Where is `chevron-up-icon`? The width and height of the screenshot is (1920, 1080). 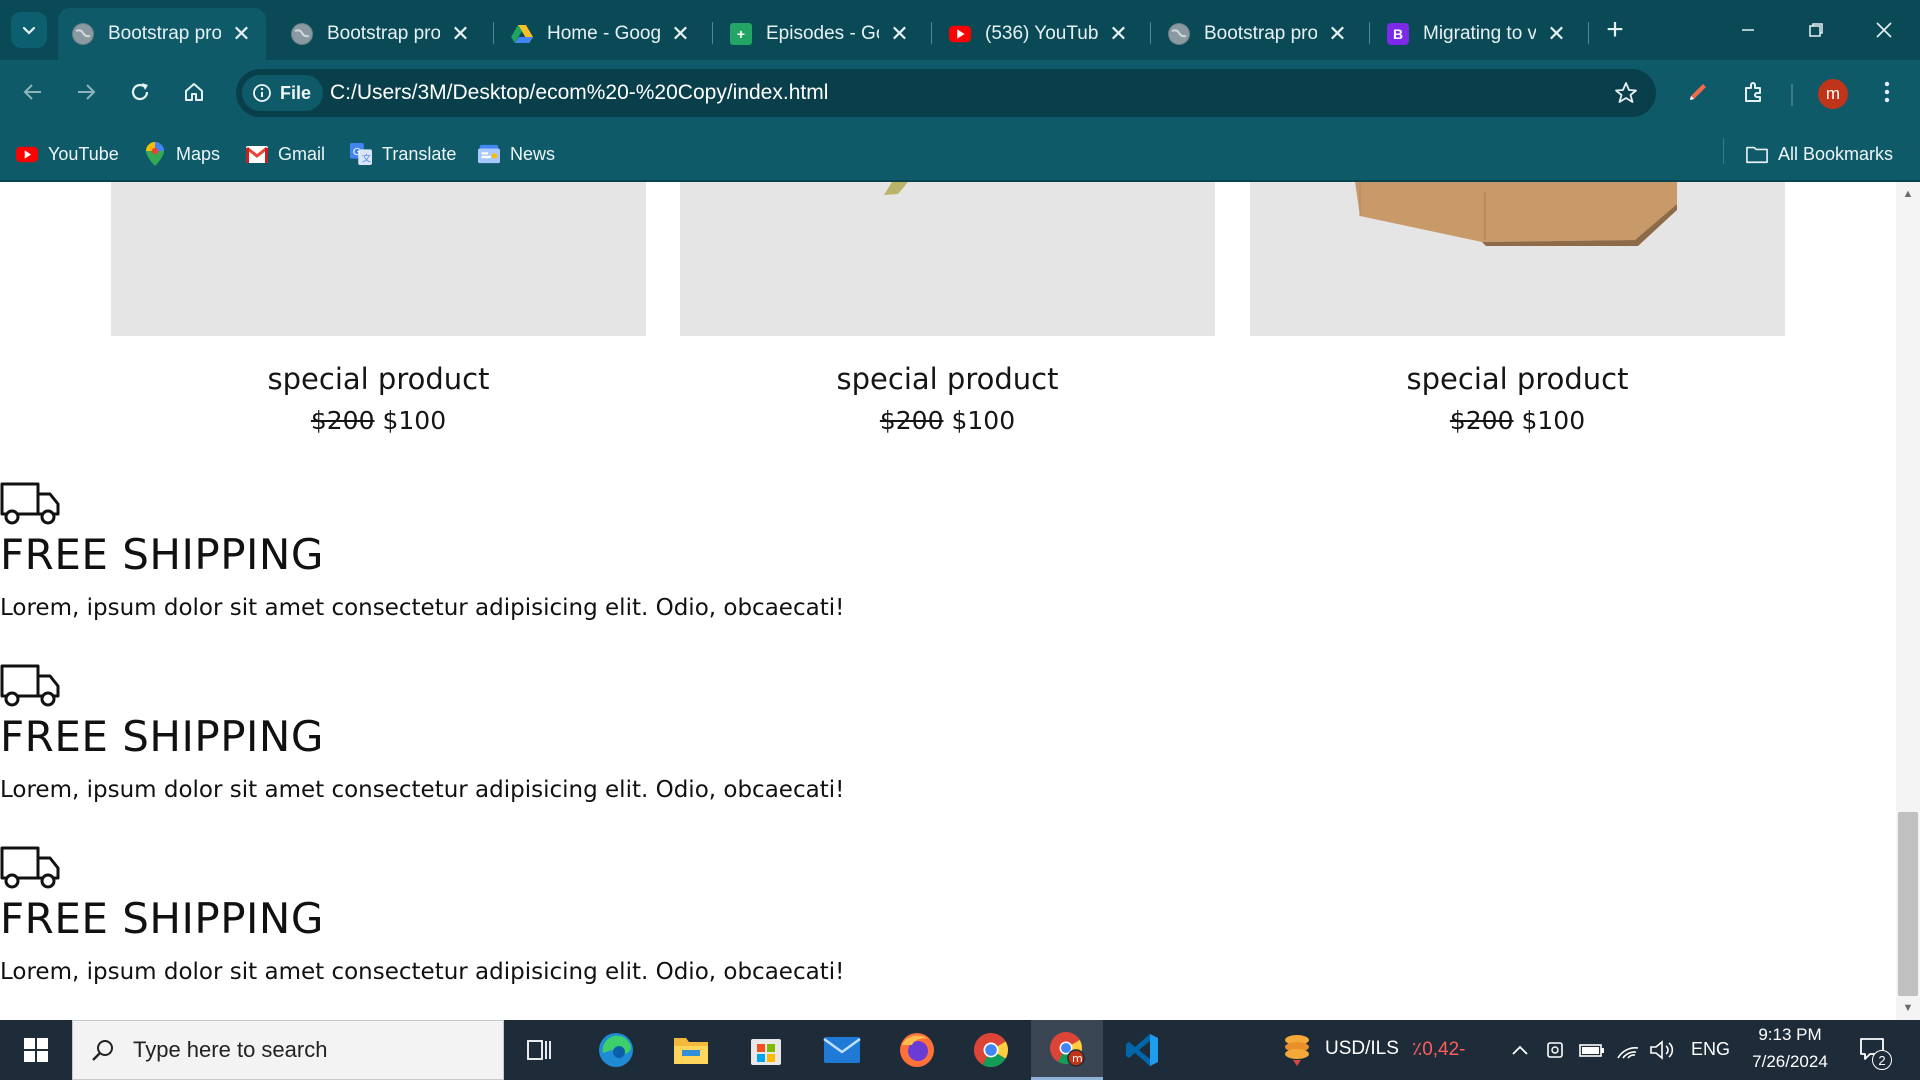
chevron-up-icon is located at coordinates (1520, 1050).